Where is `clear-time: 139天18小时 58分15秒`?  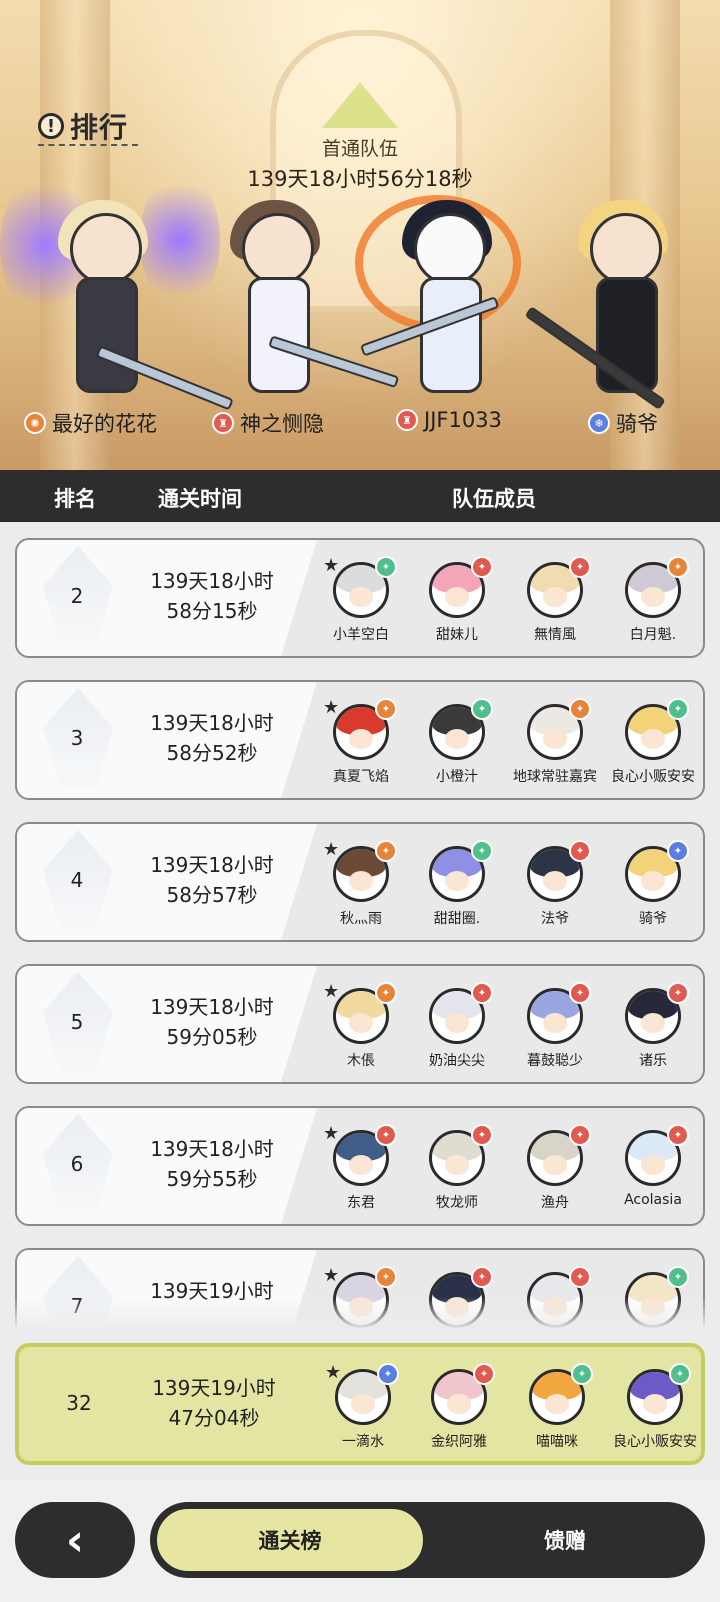
clear-time: 139天18小时 58分15秒 is located at coordinates (212, 596).